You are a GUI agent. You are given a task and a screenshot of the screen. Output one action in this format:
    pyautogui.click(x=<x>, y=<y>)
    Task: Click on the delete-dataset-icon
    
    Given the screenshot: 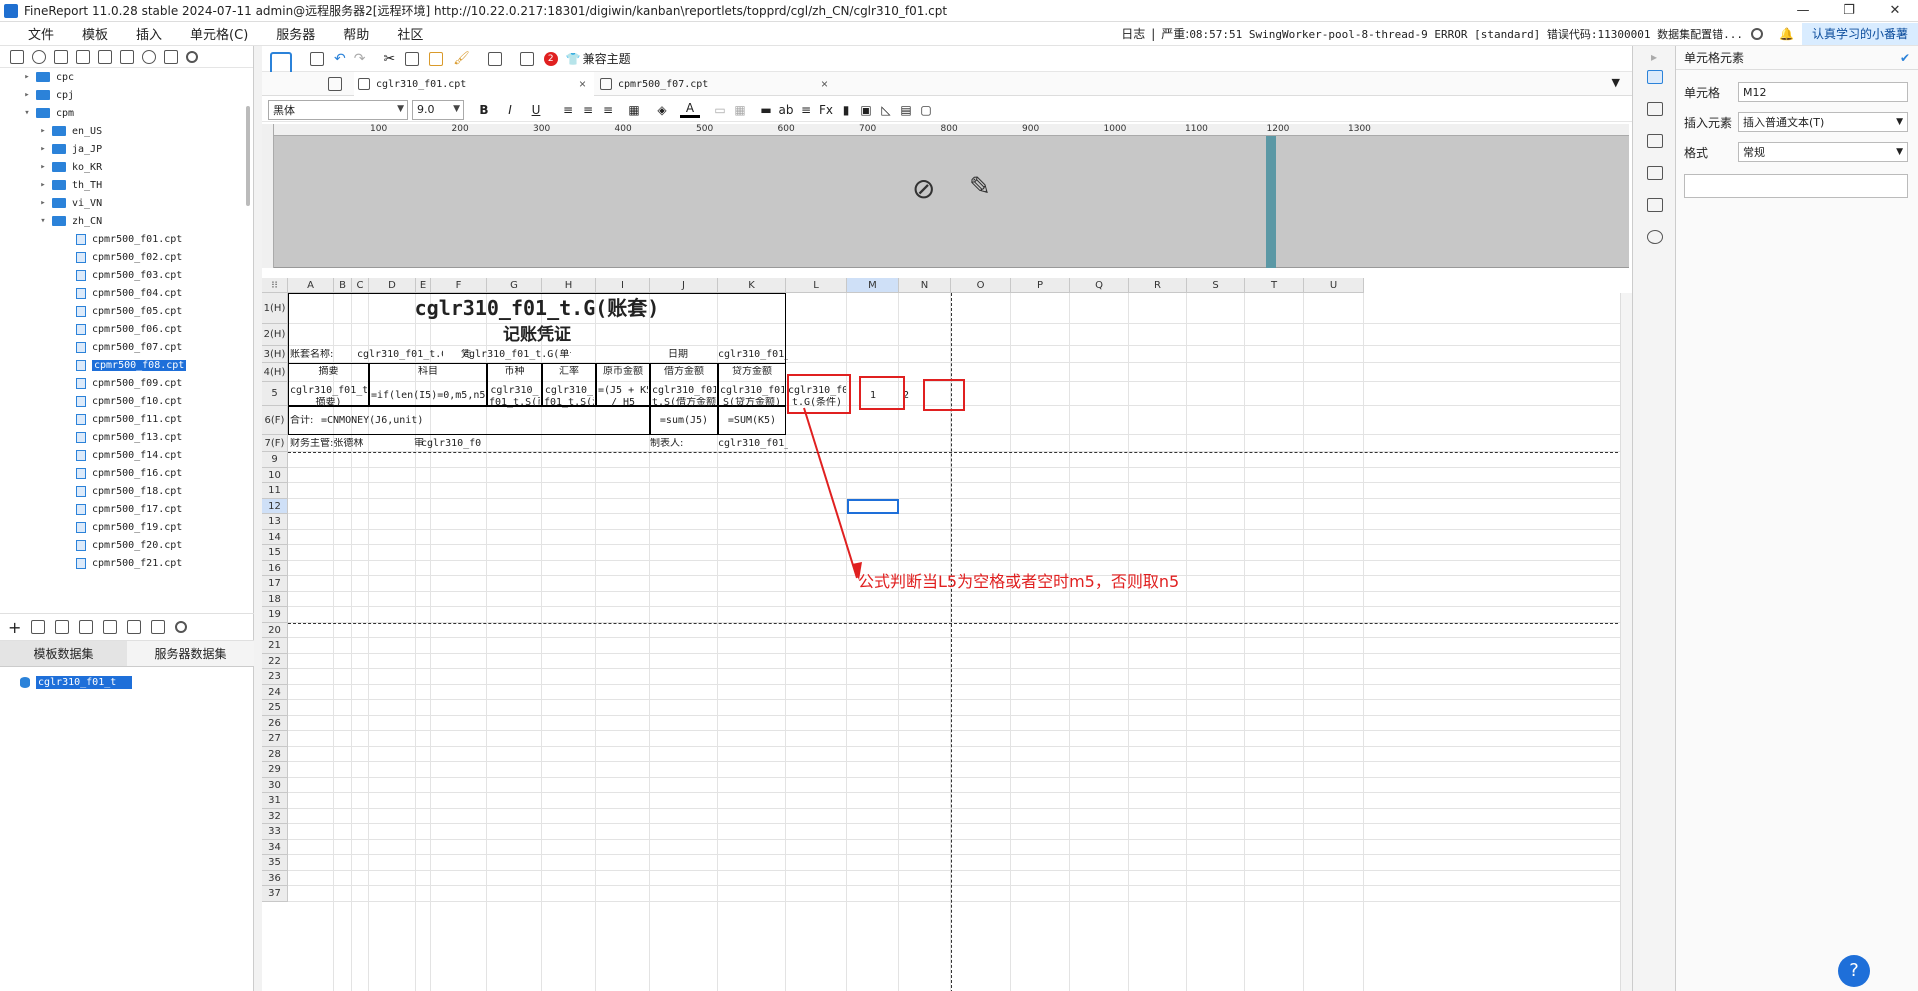 What is the action you would take?
    pyautogui.click(x=62, y=627)
    